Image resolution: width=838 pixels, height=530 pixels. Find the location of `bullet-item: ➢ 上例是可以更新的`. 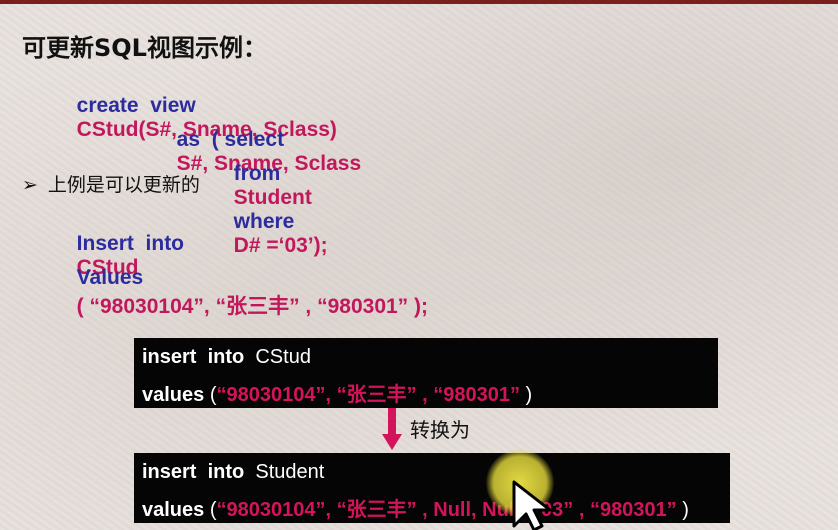

bullet-item: ➢ 上例是可以更新的 is located at coordinates (111, 183).